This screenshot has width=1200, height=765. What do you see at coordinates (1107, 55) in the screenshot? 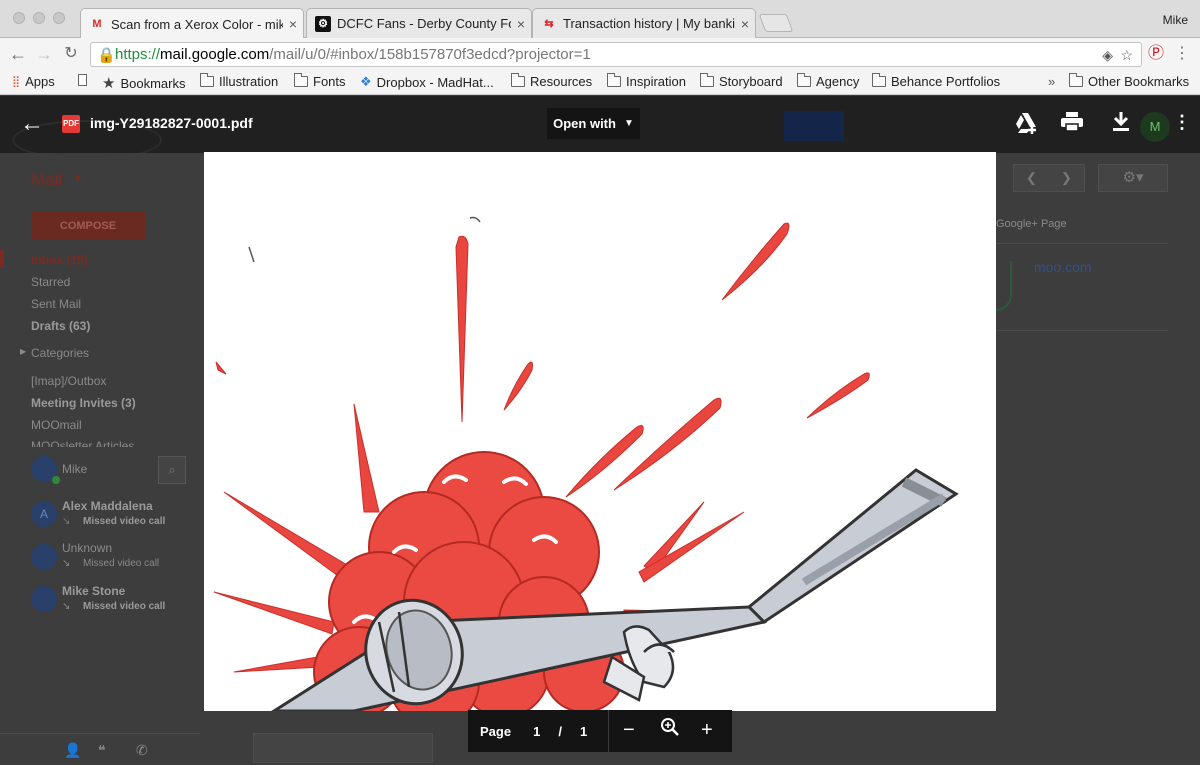
I see `extension-eye-icon: ◈` at bounding box center [1107, 55].